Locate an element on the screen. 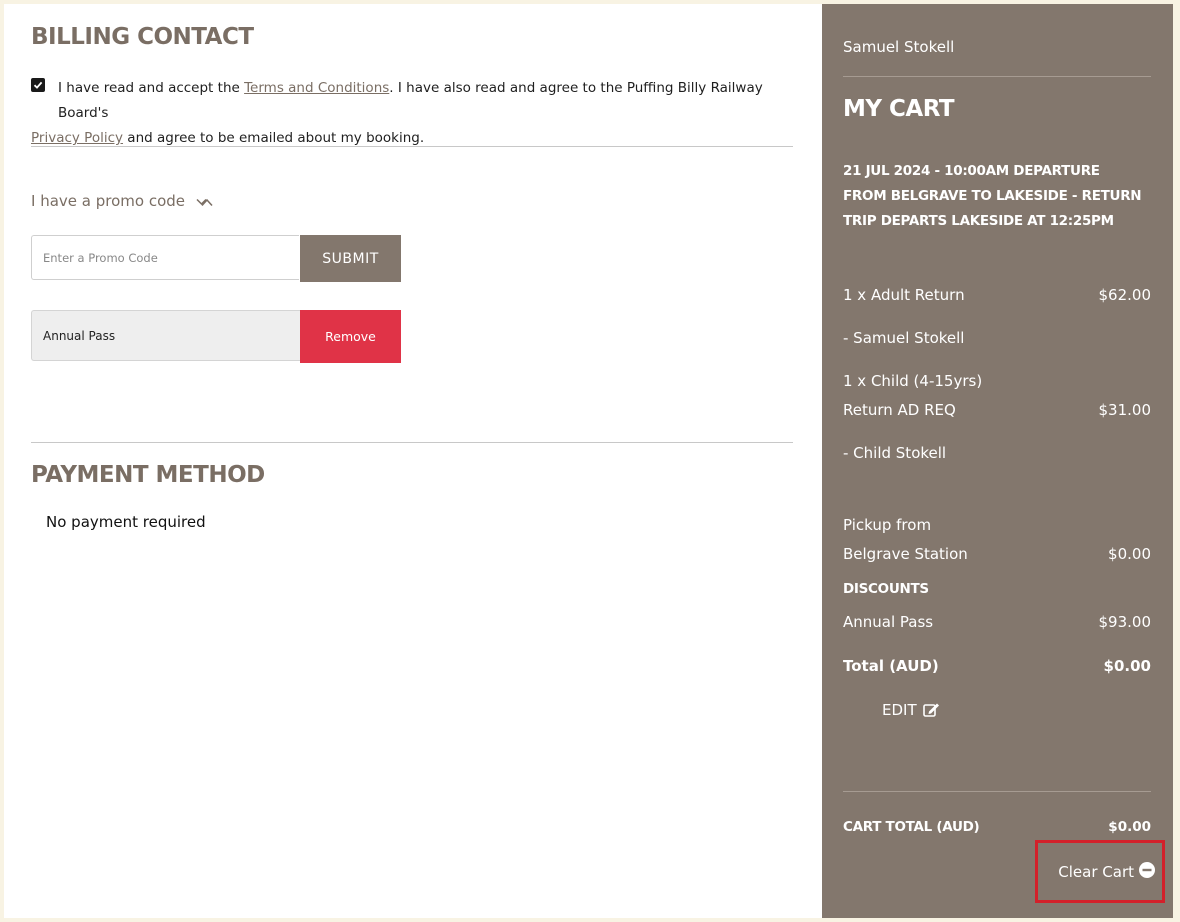 The height and width of the screenshot is (922, 1180). cart-item-label-line2: Return AD REQ is located at coordinates (899, 410).